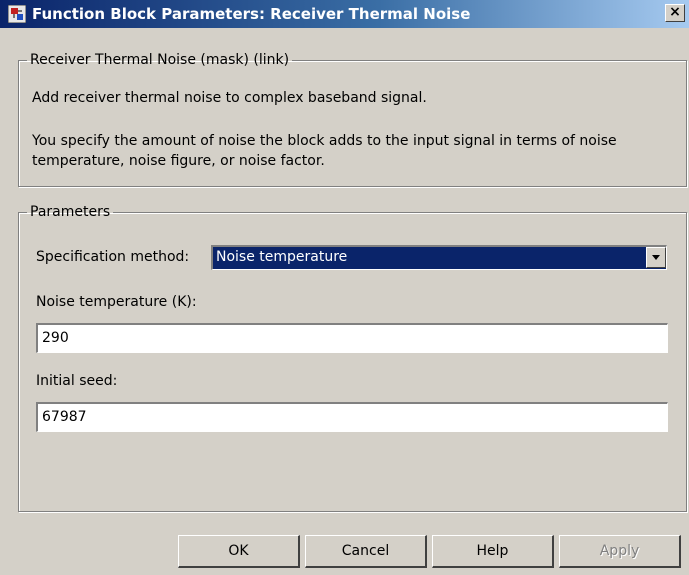  Describe the element at coordinates (160, 60) in the screenshot. I see `description-legend: Receiver Thermal Noise (mask) (link)` at that location.